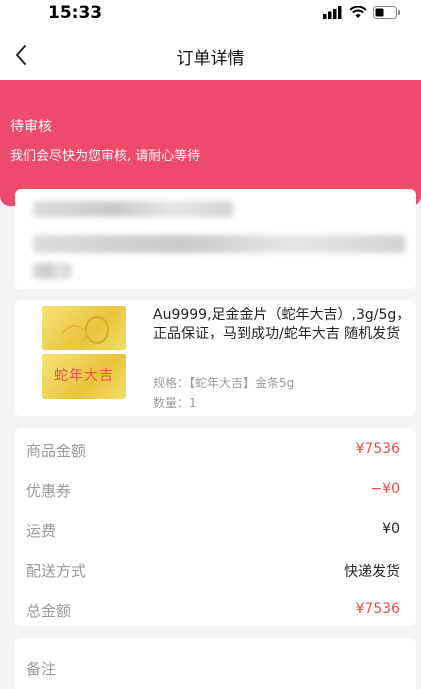  I want to click on total-amount-row: 总金额 ¥7536, so click(215, 610).